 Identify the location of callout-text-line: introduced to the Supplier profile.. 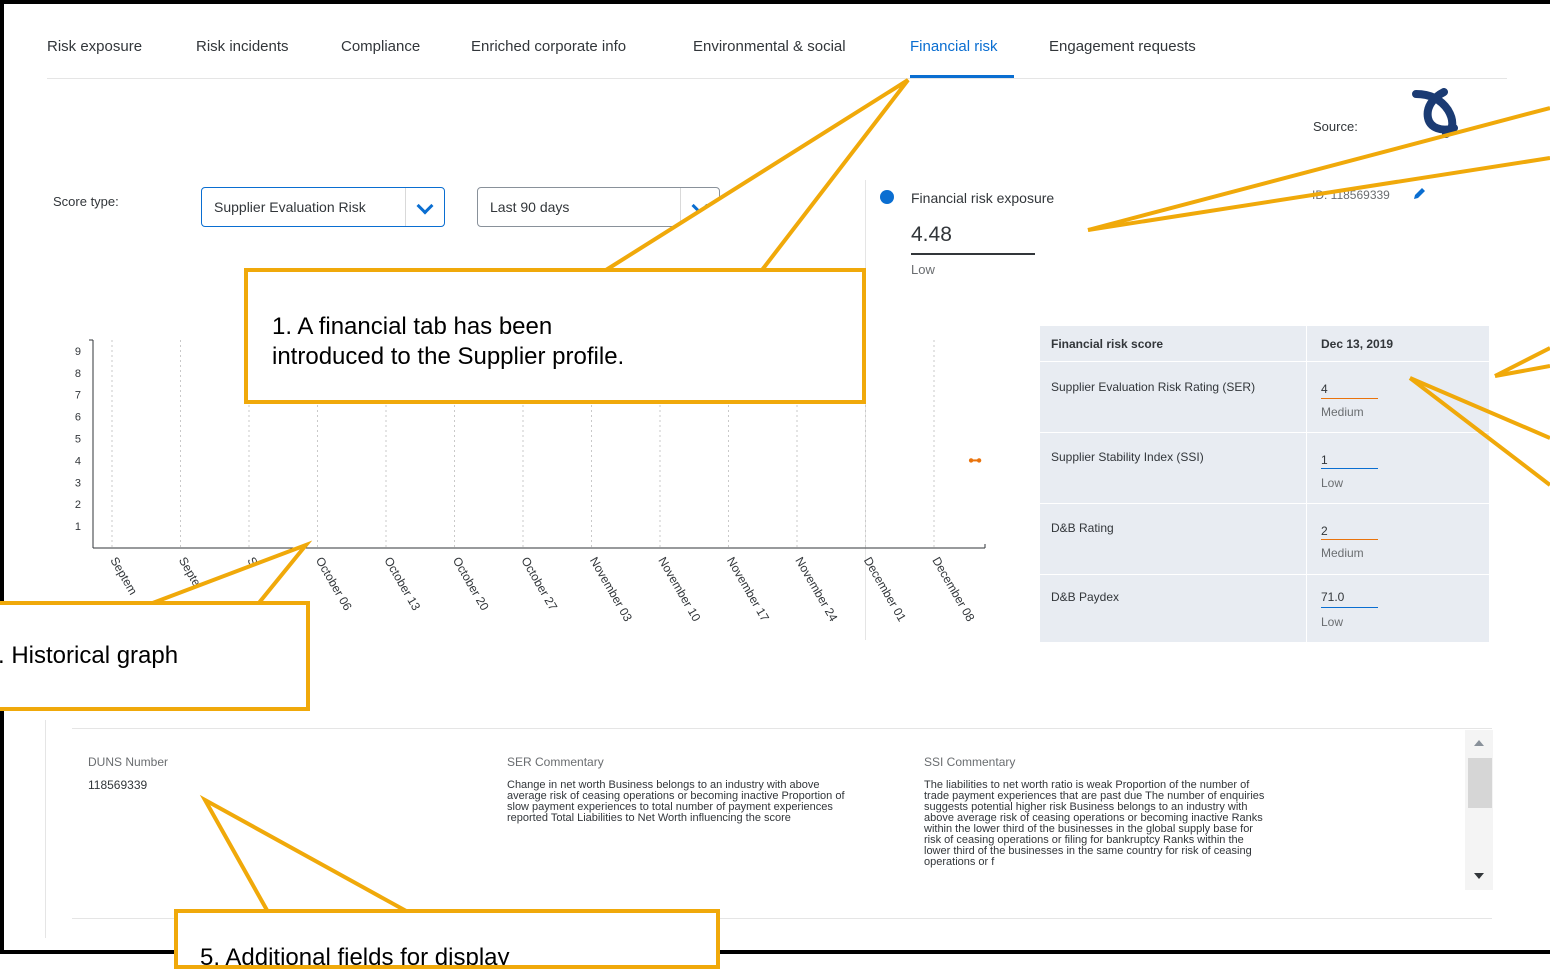
(448, 356).